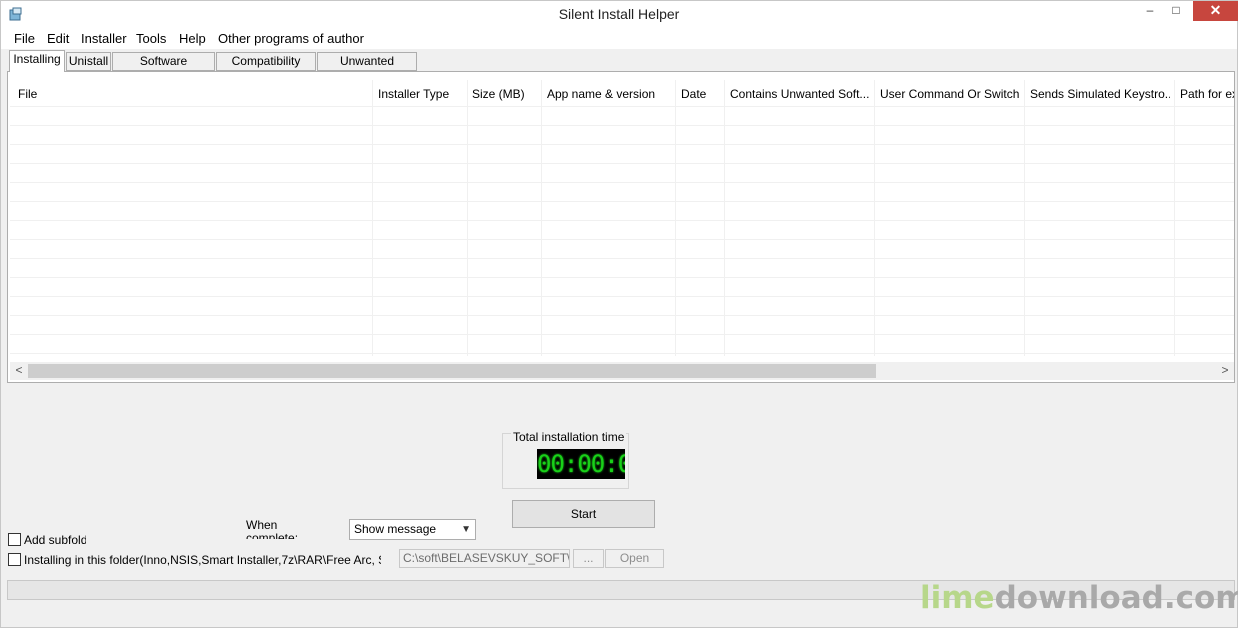 The image size is (1238, 628). What do you see at coordinates (395, 529) in the screenshot?
I see `when-complete-value: Show message` at bounding box center [395, 529].